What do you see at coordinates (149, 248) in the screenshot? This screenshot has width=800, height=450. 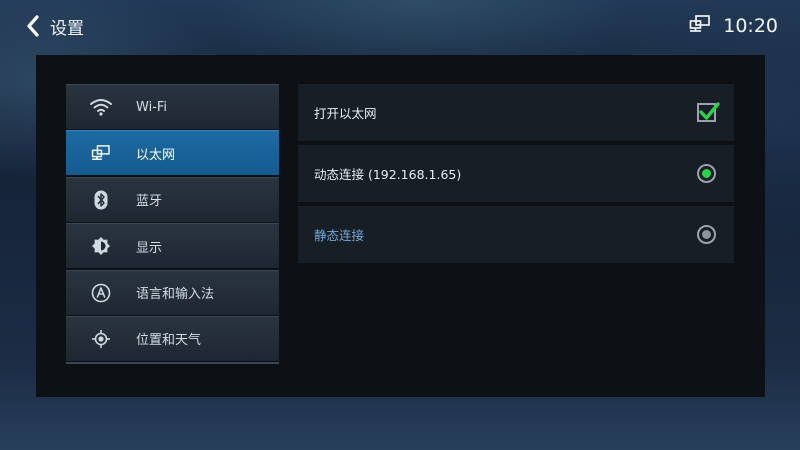 I see `menu-item-label: 显示` at bounding box center [149, 248].